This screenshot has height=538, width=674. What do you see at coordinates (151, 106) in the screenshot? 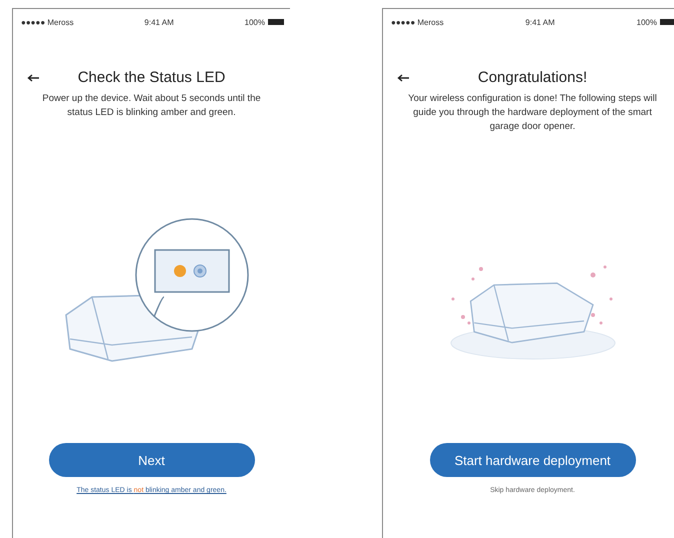
I see `description-text: Power up the device. Wait about 5 seconds until the status LED is blinking amber and green.` at bounding box center [151, 106].